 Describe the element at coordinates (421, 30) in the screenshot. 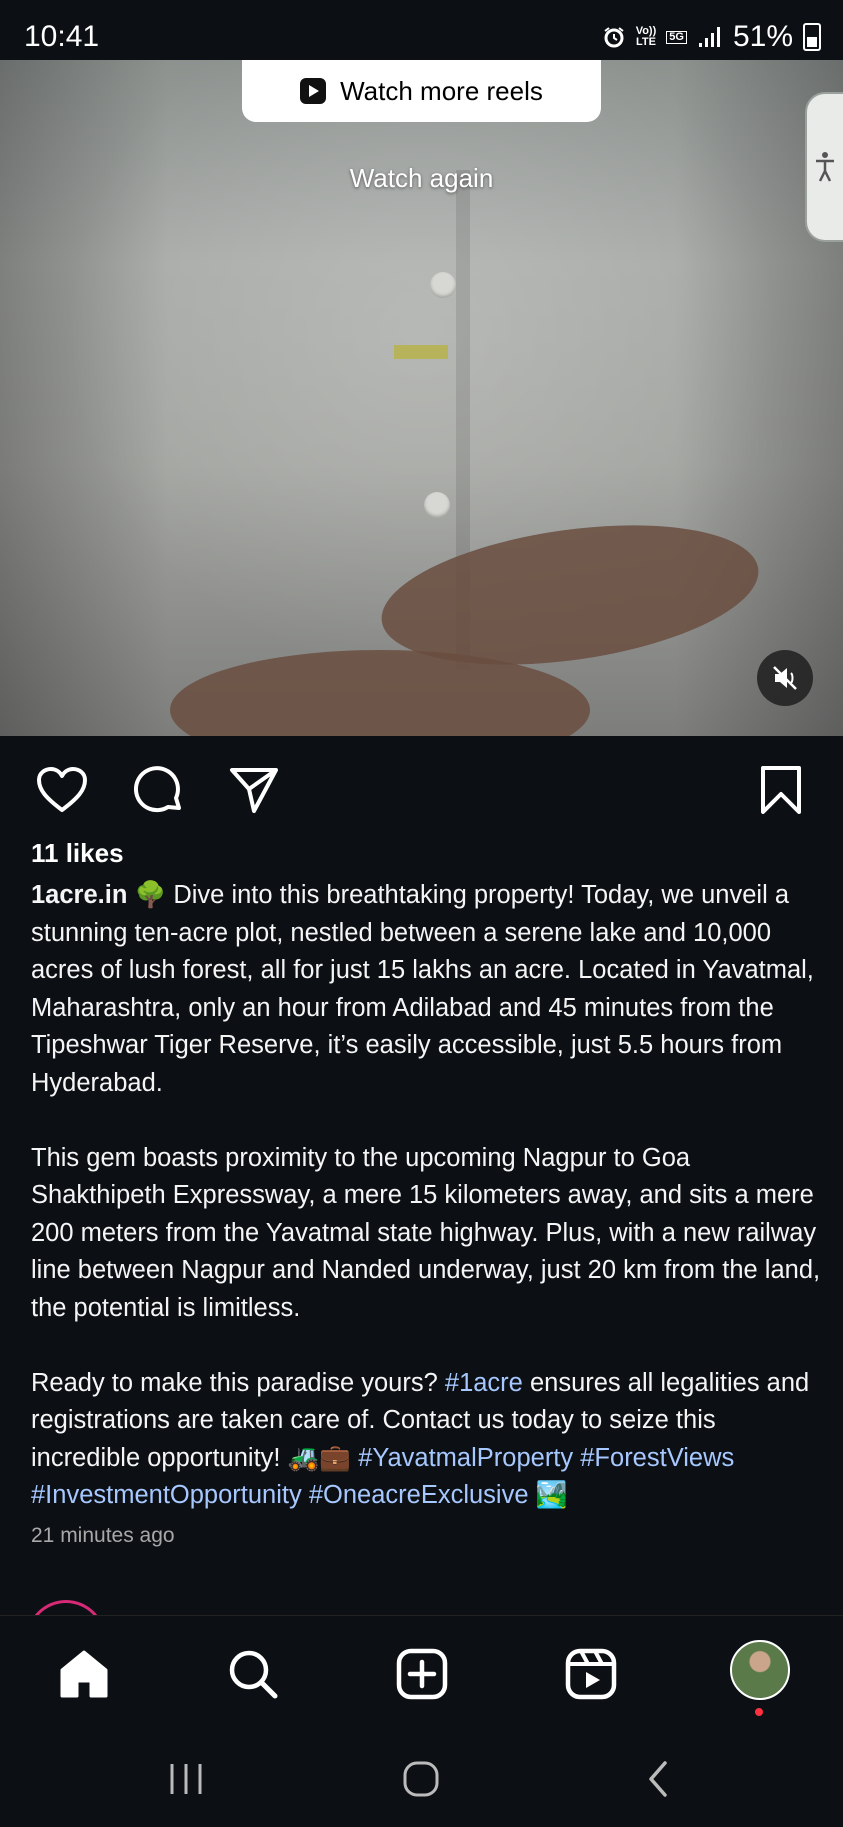

I see `status-bar: 10:41 Vo)) LTE 5G 51%` at that location.